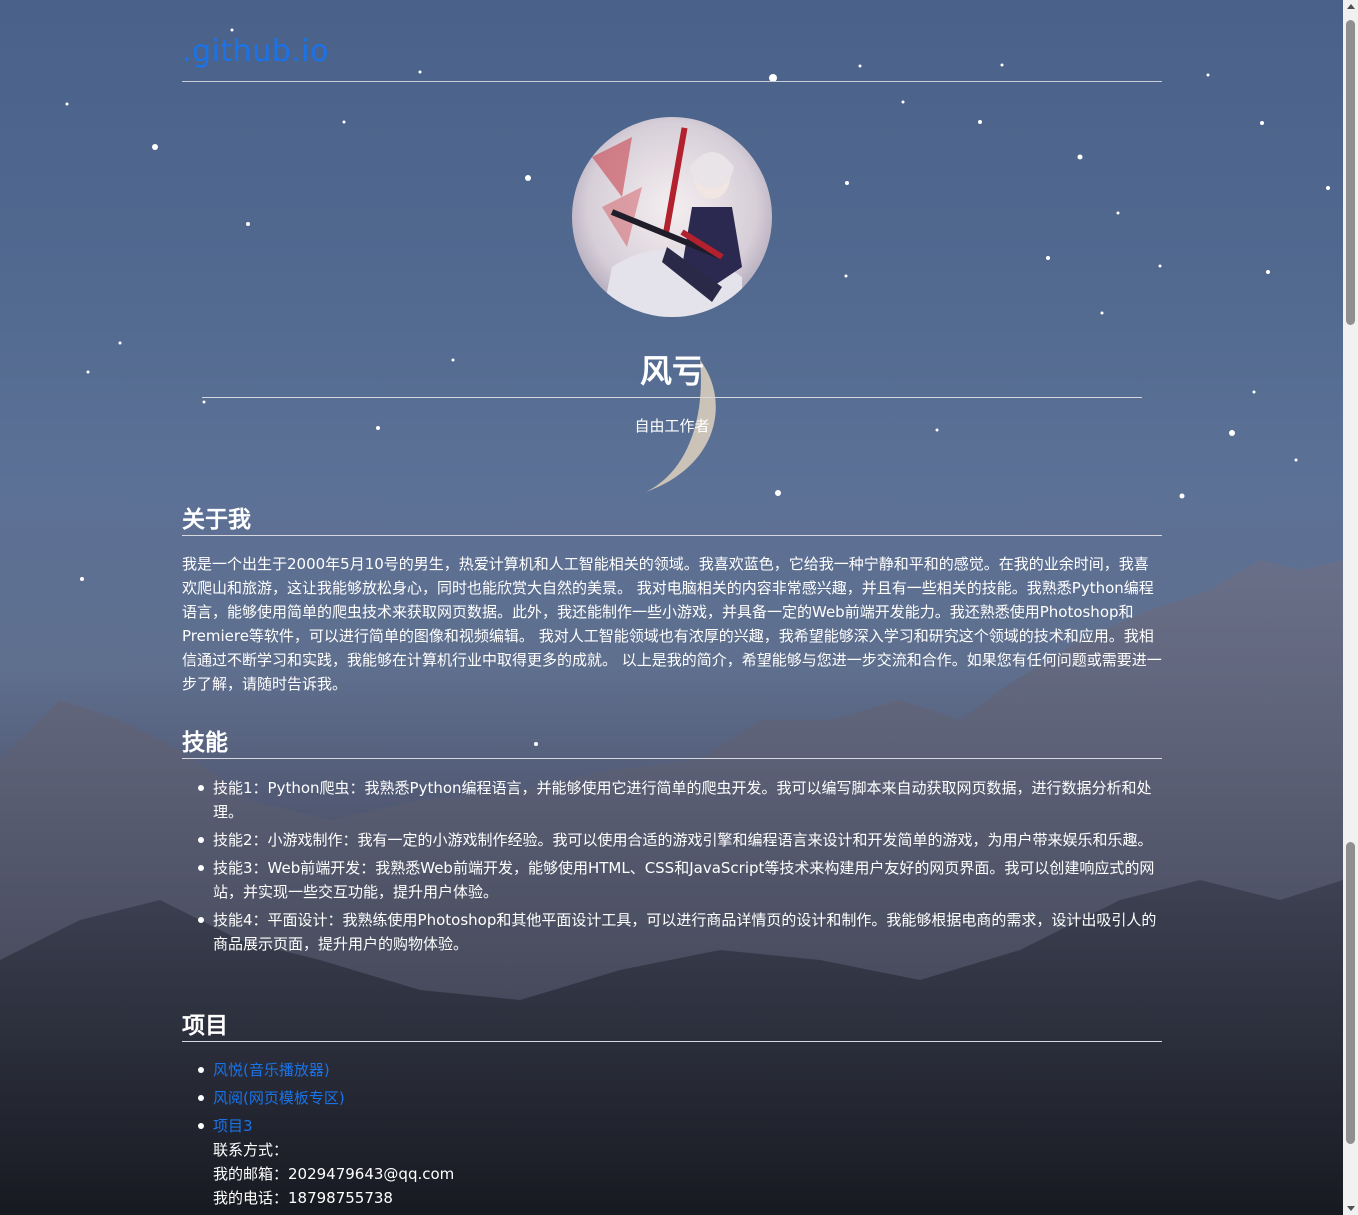 The image size is (1358, 1215). Describe the element at coordinates (1351, 6) in the screenshot. I see `scroll-up-arrow-icon` at that location.